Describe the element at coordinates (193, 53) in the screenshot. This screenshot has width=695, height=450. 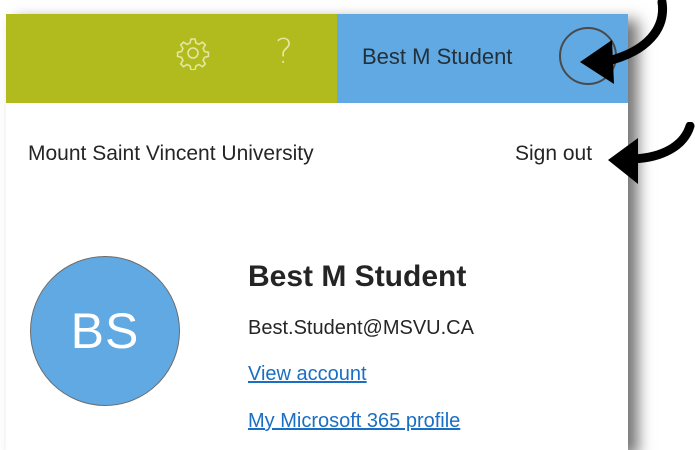
I see `gear-icon` at that location.